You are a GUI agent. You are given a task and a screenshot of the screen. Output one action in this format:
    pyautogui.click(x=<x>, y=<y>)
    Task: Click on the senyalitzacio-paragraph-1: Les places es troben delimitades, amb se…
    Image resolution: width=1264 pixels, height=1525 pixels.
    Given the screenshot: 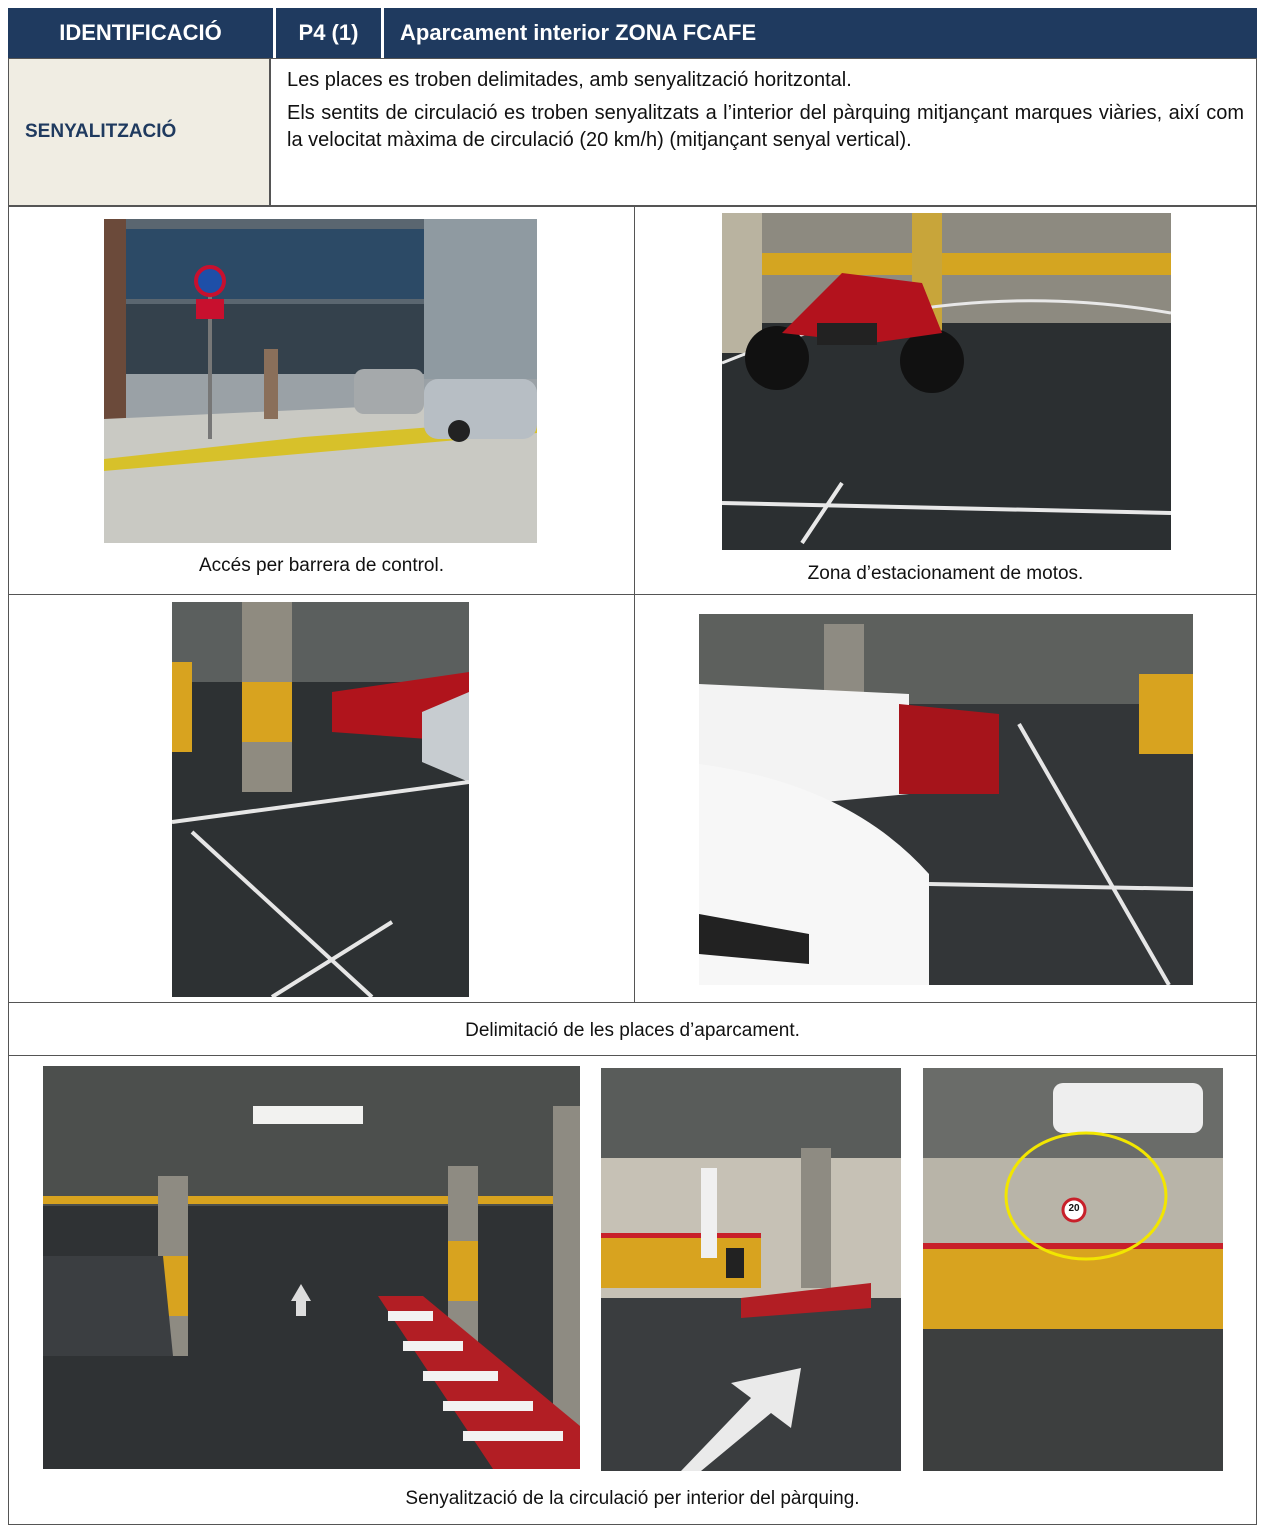 What is the action you would take?
    pyautogui.click(x=569, y=80)
    